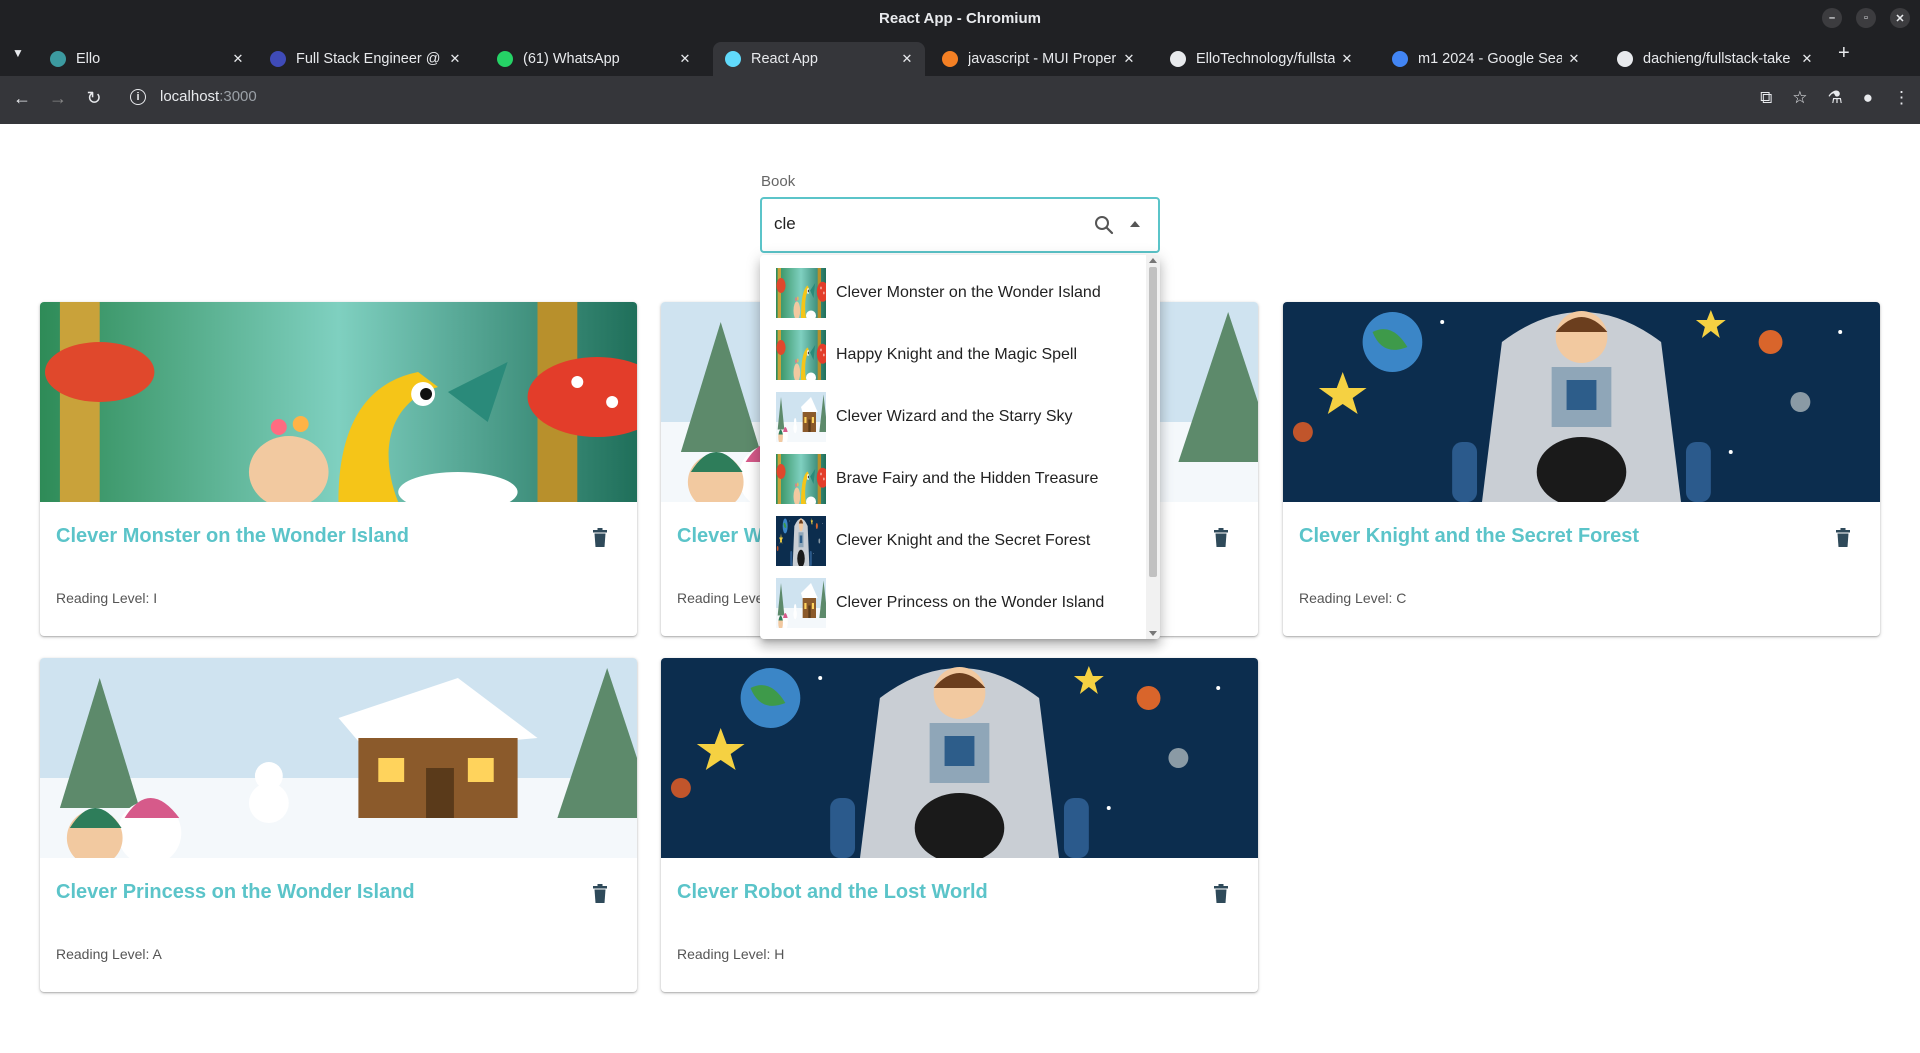 This screenshot has width=1920, height=1053. What do you see at coordinates (58, 98) in the screenshot?
I see `forward-arrow-icon: →` at bounding box center [58, 98].